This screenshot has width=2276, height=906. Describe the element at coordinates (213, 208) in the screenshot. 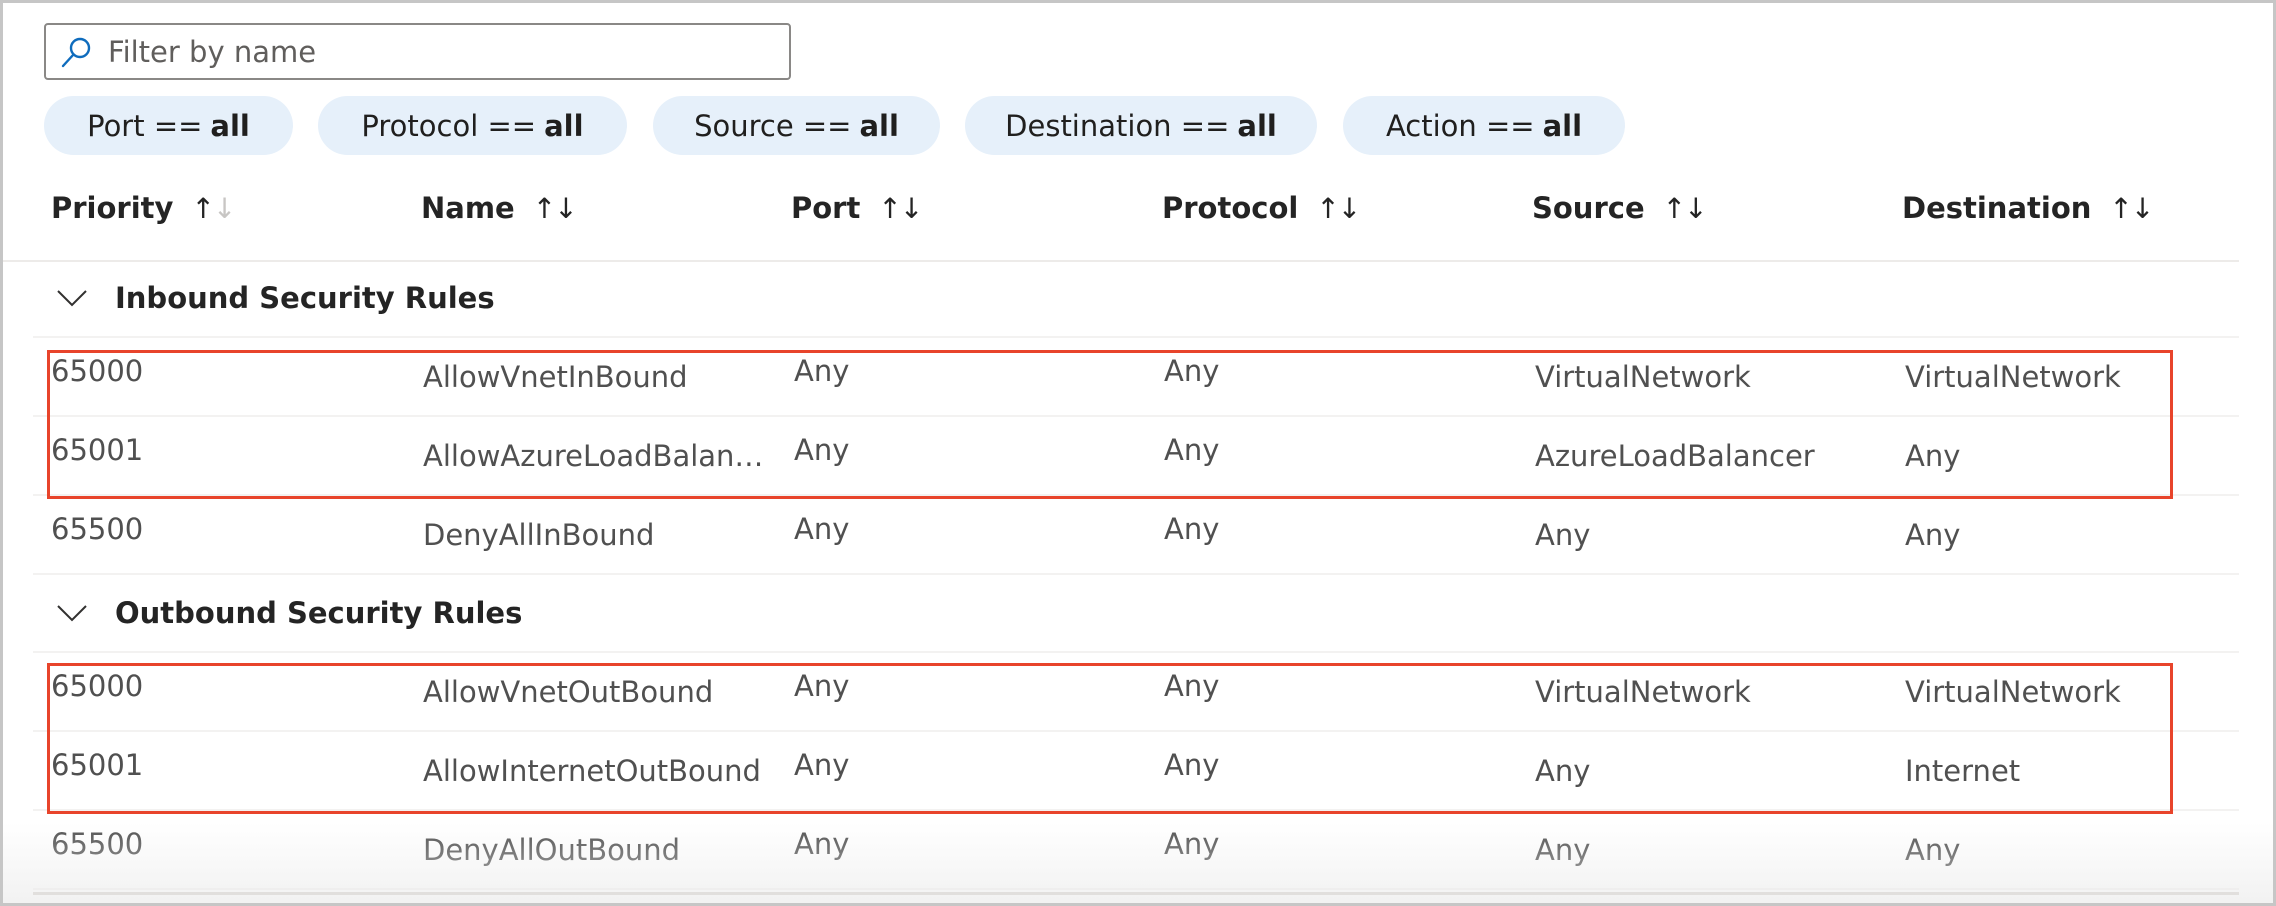

I see `sort-ascending-icon: ↑ ↓` at that location.